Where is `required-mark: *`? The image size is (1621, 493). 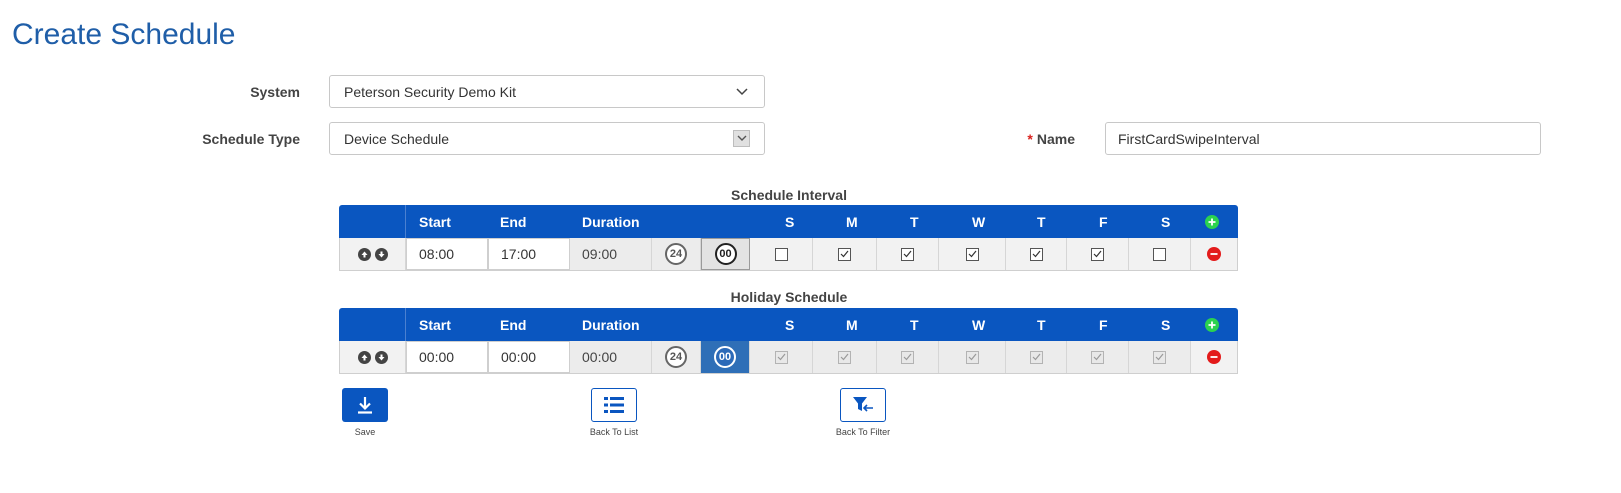 required-mark: * is located at coordinates (1030, 139).